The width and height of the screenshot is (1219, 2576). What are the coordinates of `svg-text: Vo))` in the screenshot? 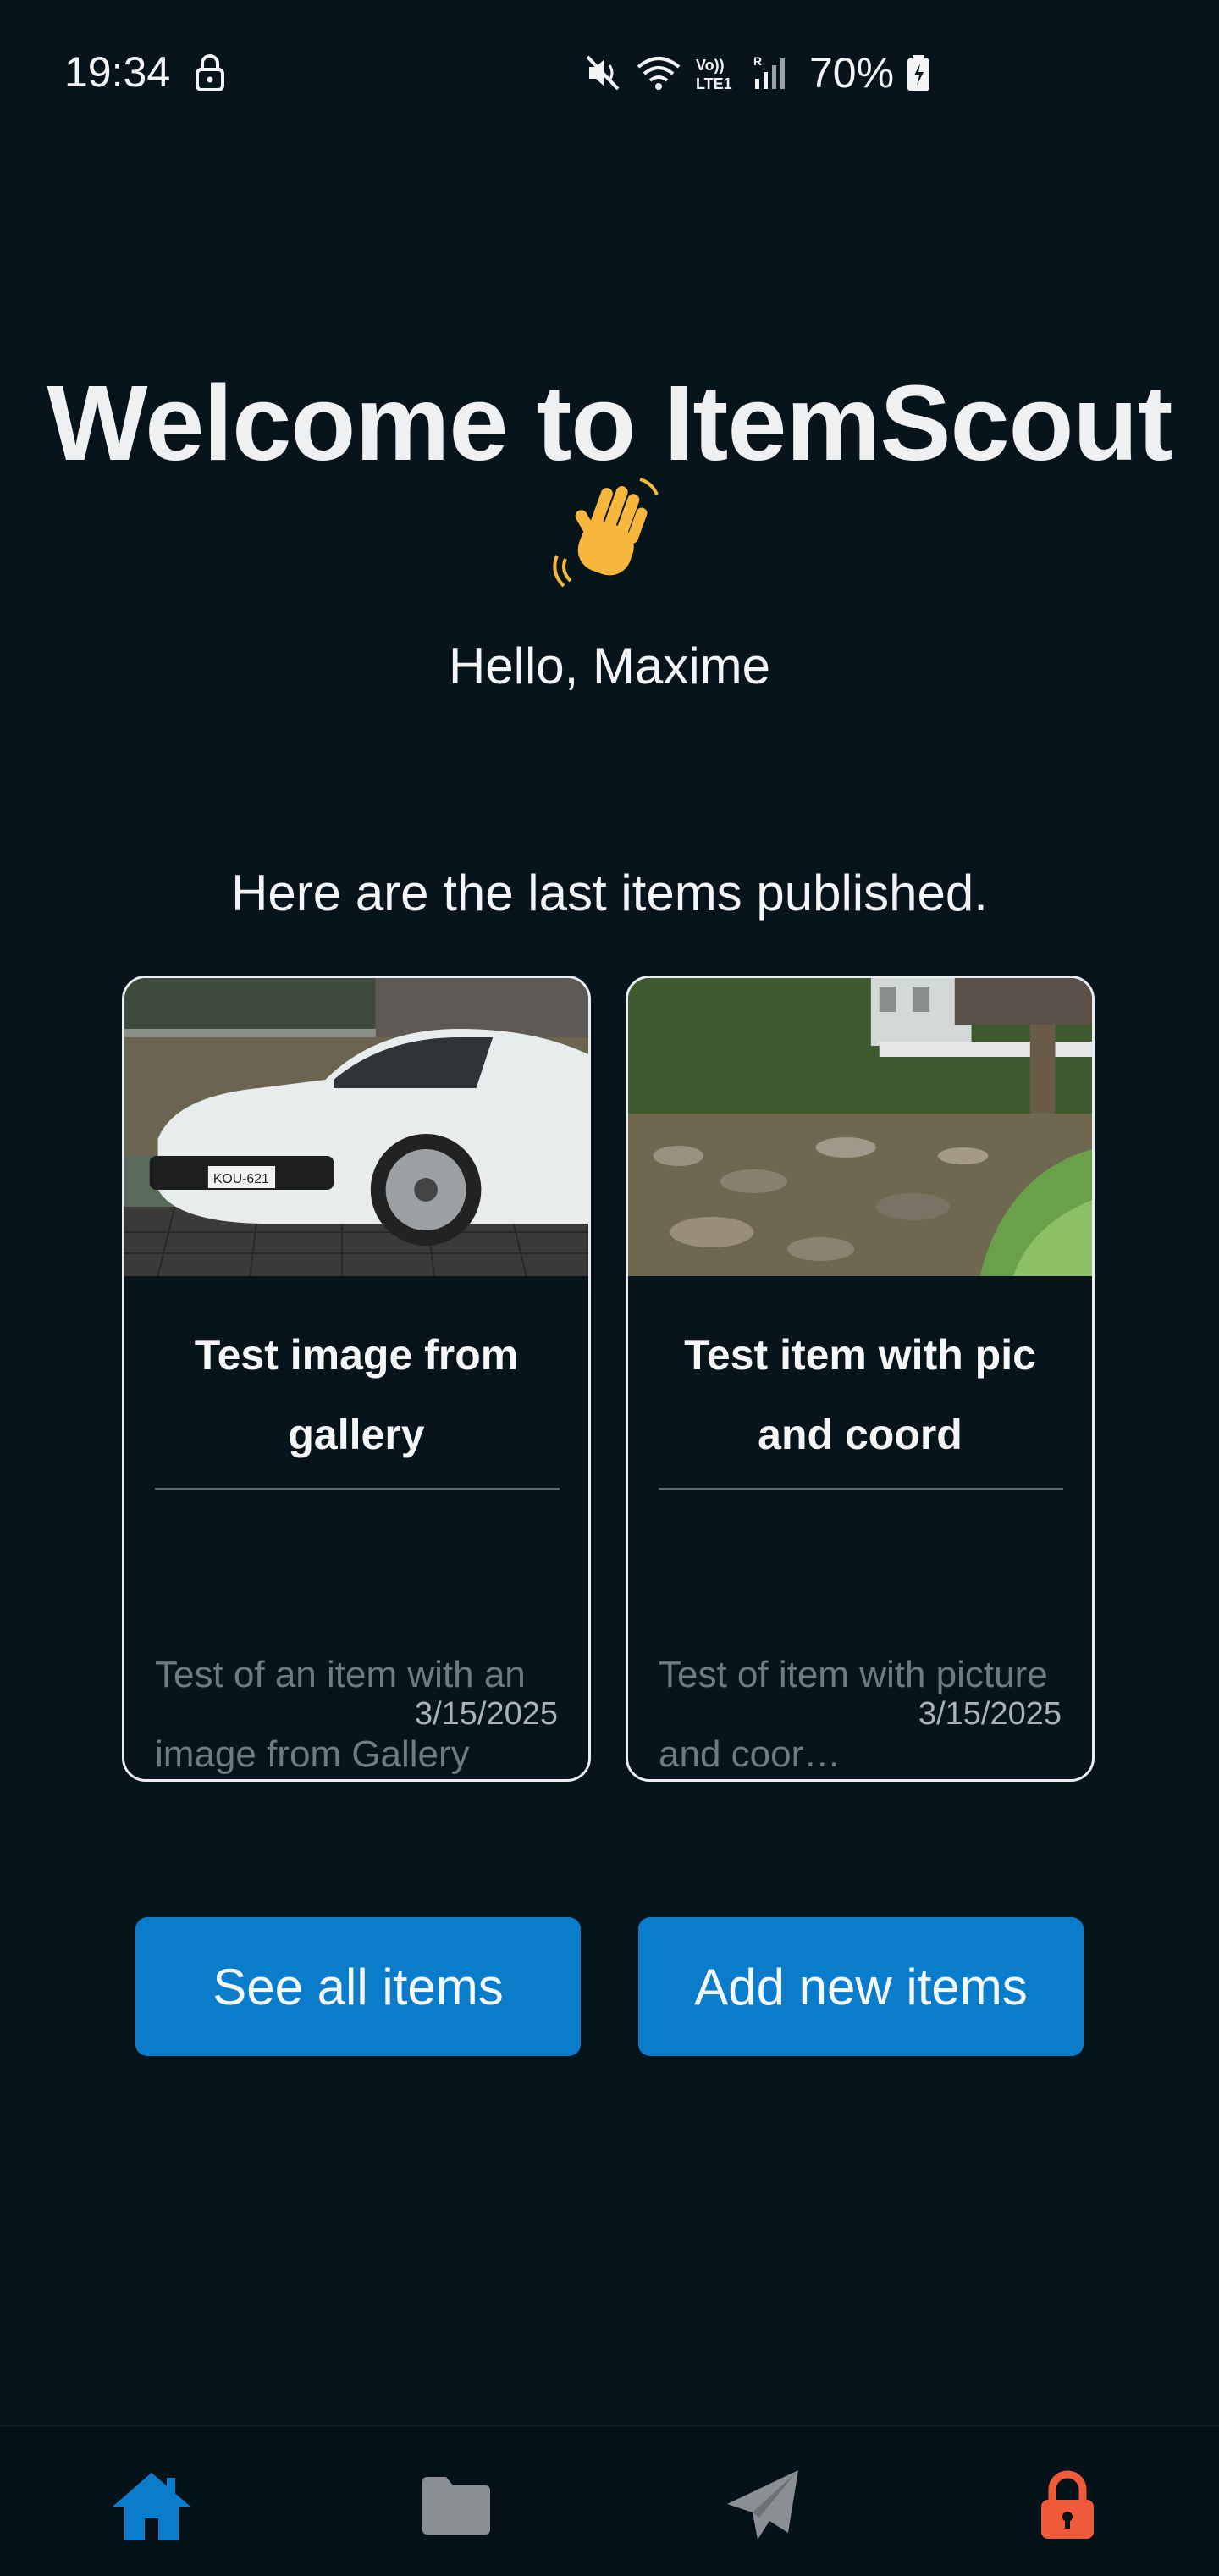 It's located at (710, 65).